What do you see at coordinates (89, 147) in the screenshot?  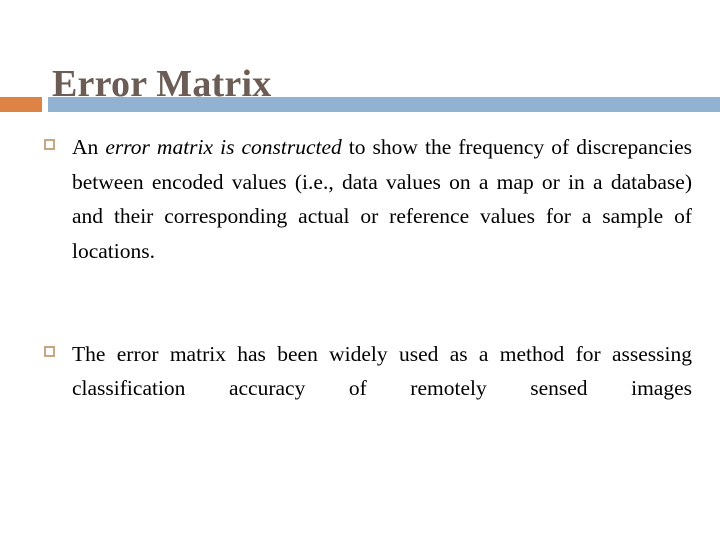 I see `bullet-segment-regular: An` at bounding box center [89, 147].